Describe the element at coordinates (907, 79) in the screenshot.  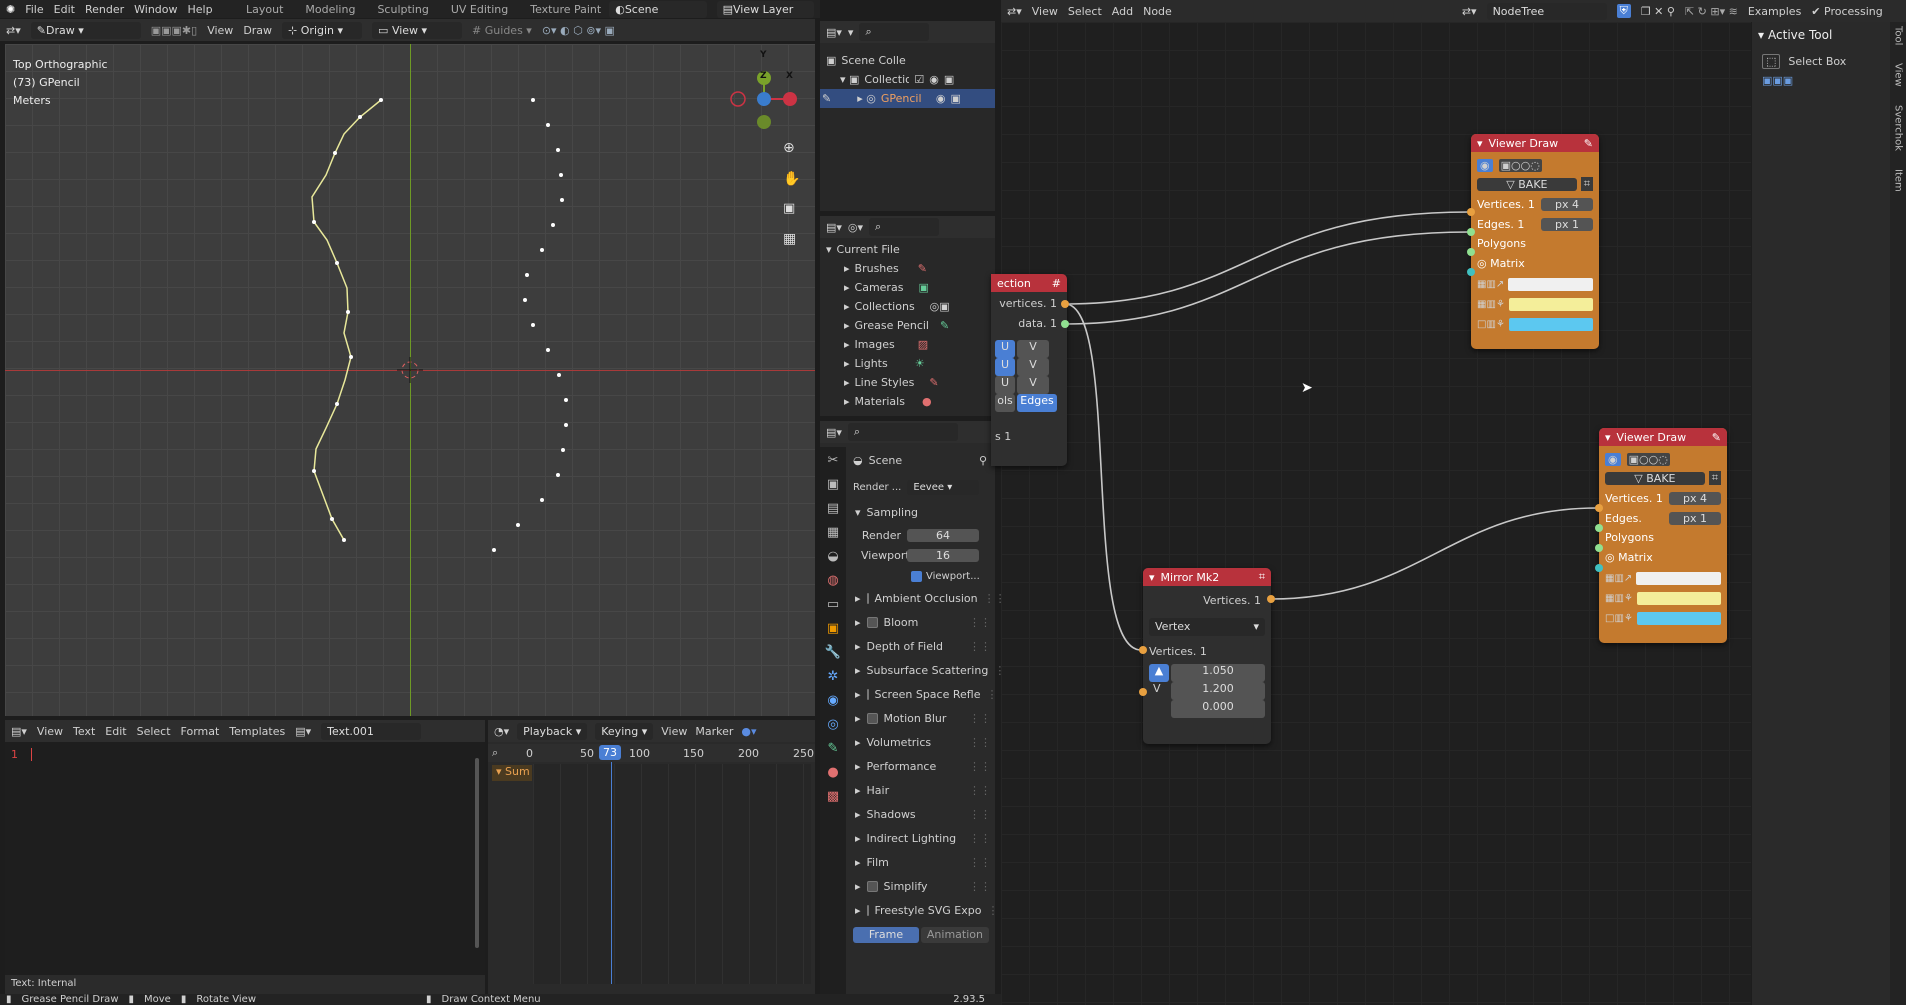
I see `outliner-row-collection: ▾ ▣Collection☑◉▣` at that location.